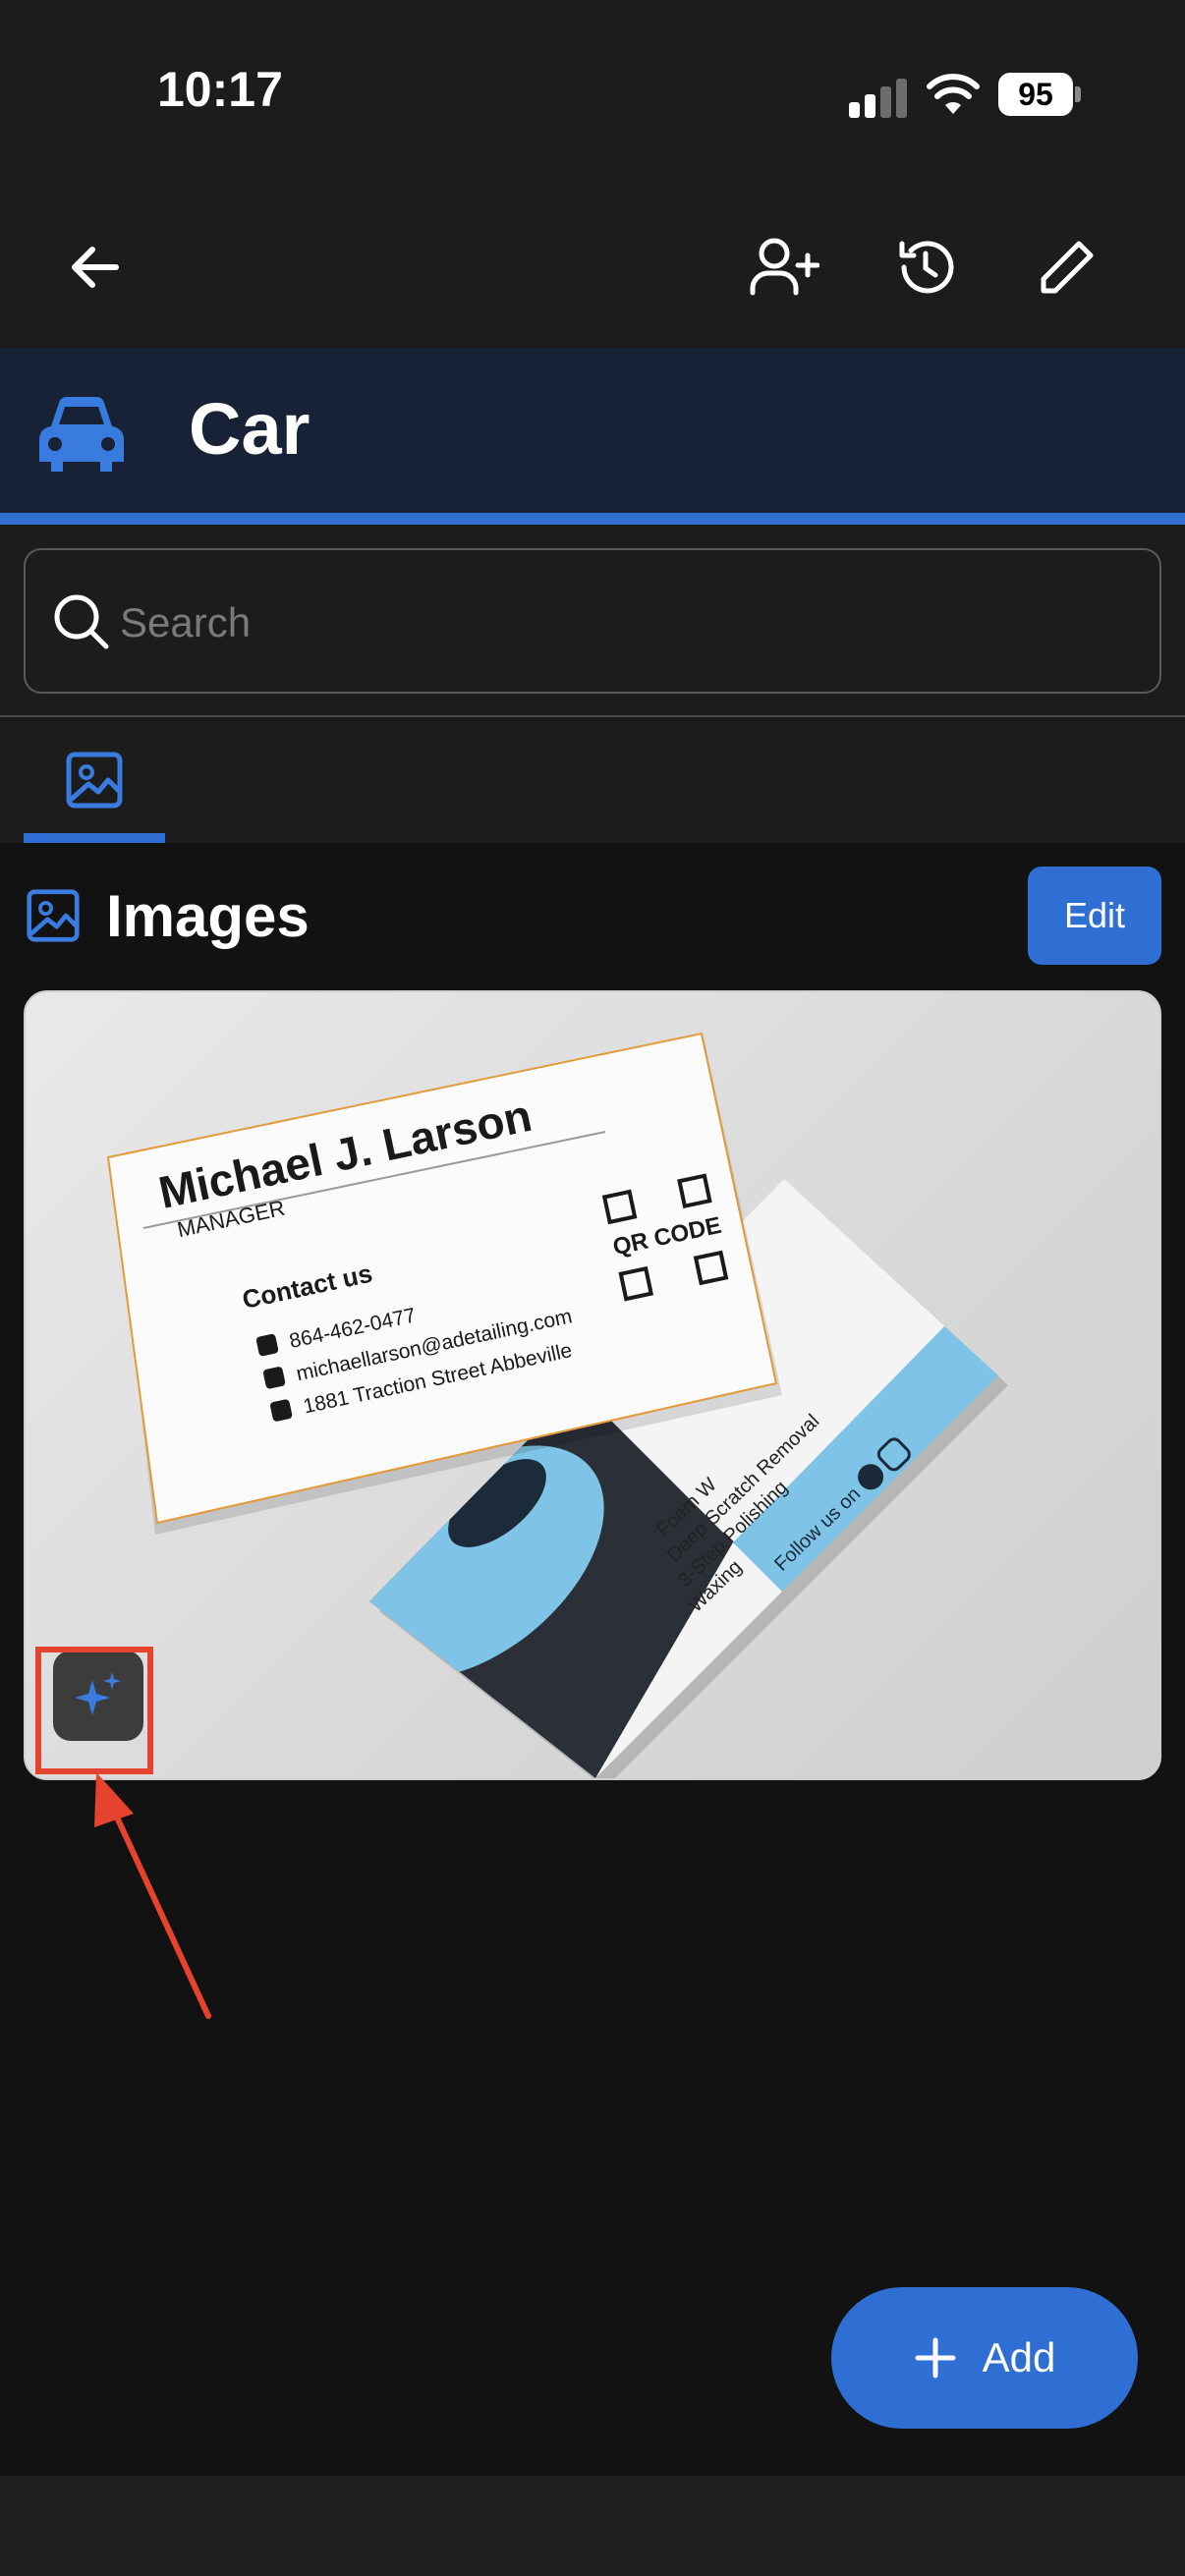 The image size is (1185, 2576). I want to click on top-toolbar, so click(592, 267).